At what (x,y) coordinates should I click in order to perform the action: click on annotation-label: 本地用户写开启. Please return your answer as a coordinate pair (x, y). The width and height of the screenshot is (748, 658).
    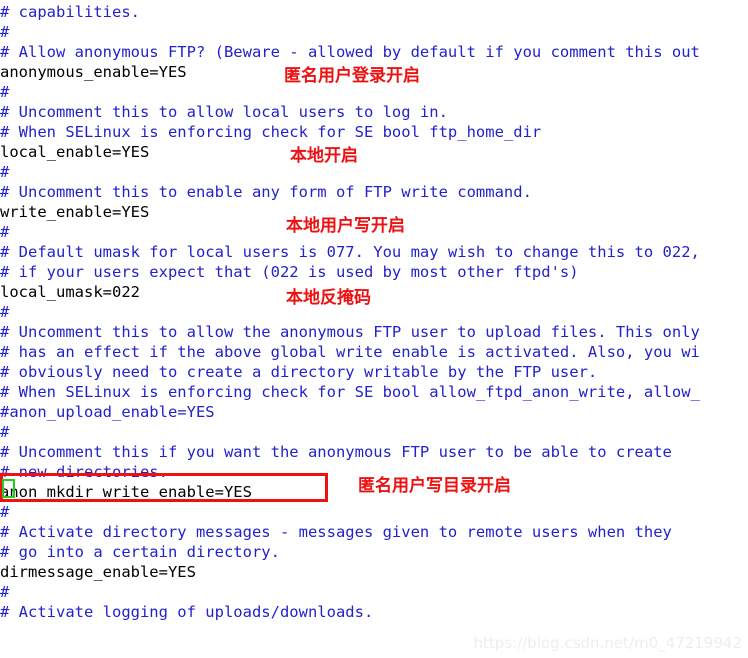
    Looking at the image, I should click on (345, 226).